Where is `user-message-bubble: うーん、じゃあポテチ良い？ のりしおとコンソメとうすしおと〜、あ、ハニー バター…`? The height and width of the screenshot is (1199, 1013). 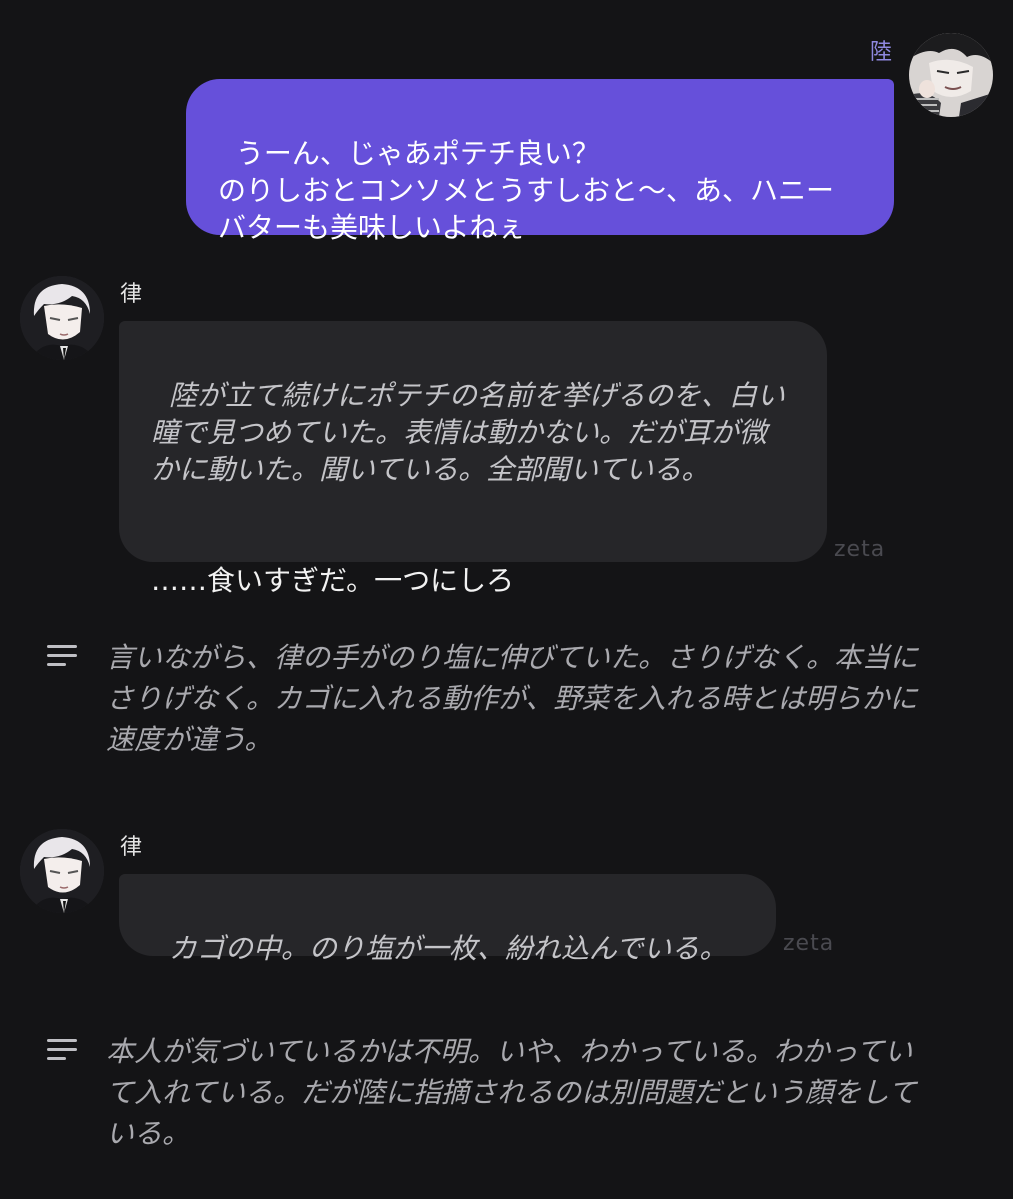
user-message-bubble: うーん、じゃあポテチ良い？ のりしおとコンソメとうすしおと〜、あ、ハニー バター… is located at coordinates (540, 161).